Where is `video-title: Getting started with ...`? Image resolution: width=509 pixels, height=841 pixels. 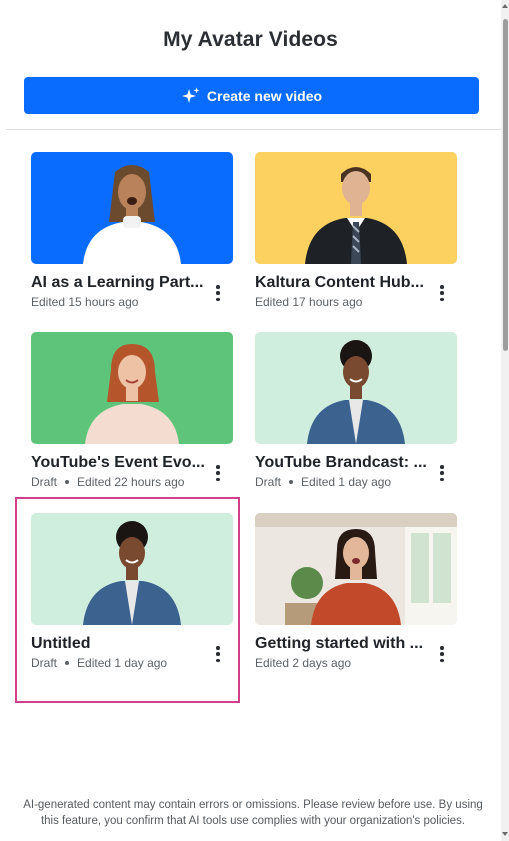 video-title: Getting started with ... is located at coordinates (344, 644).